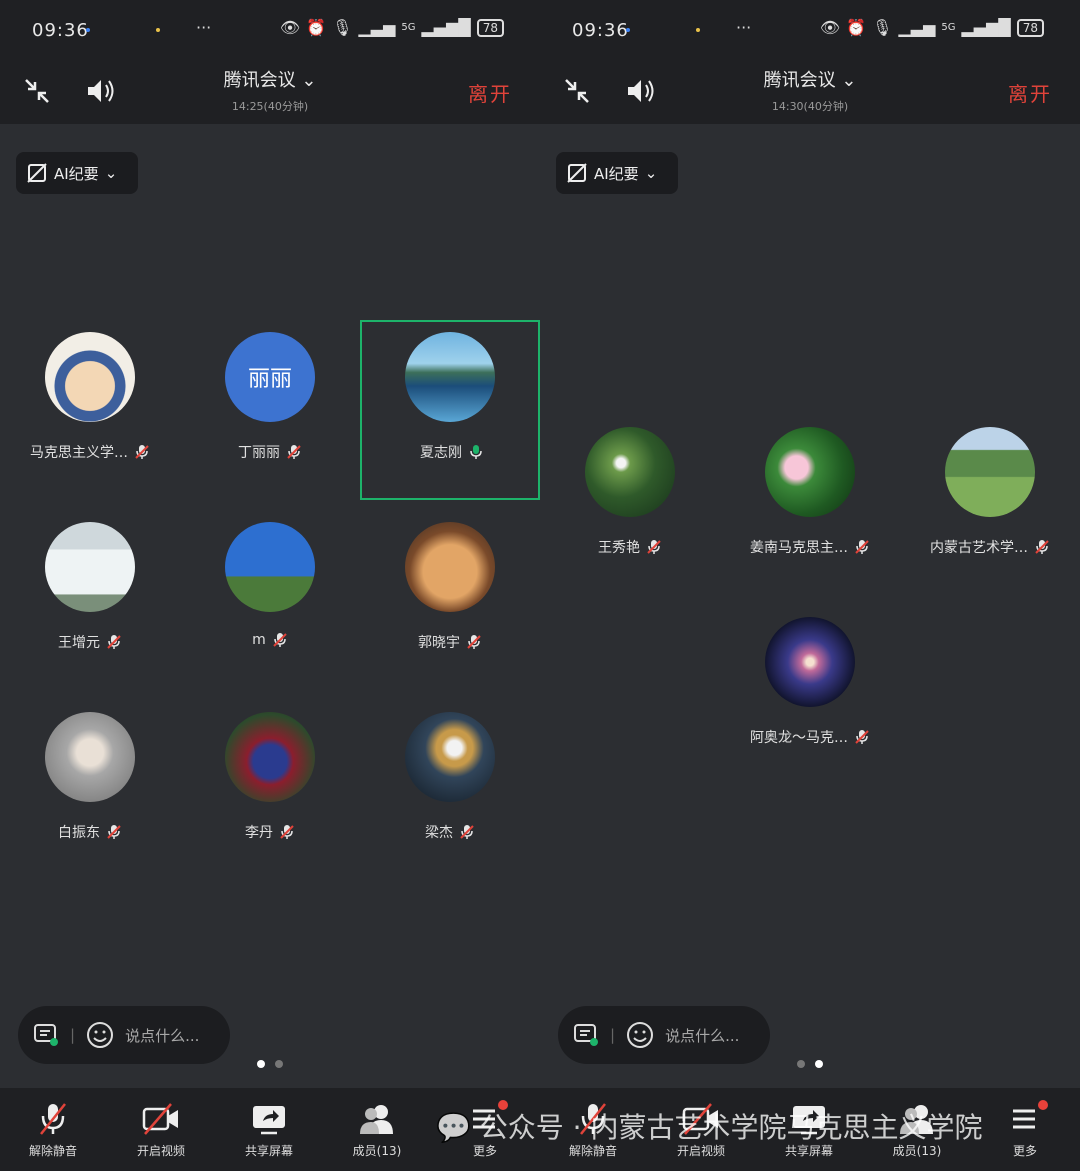 This screenshot has width=1080, height=1171. I want to click on avatar: 丽丽, so click(270, 377).